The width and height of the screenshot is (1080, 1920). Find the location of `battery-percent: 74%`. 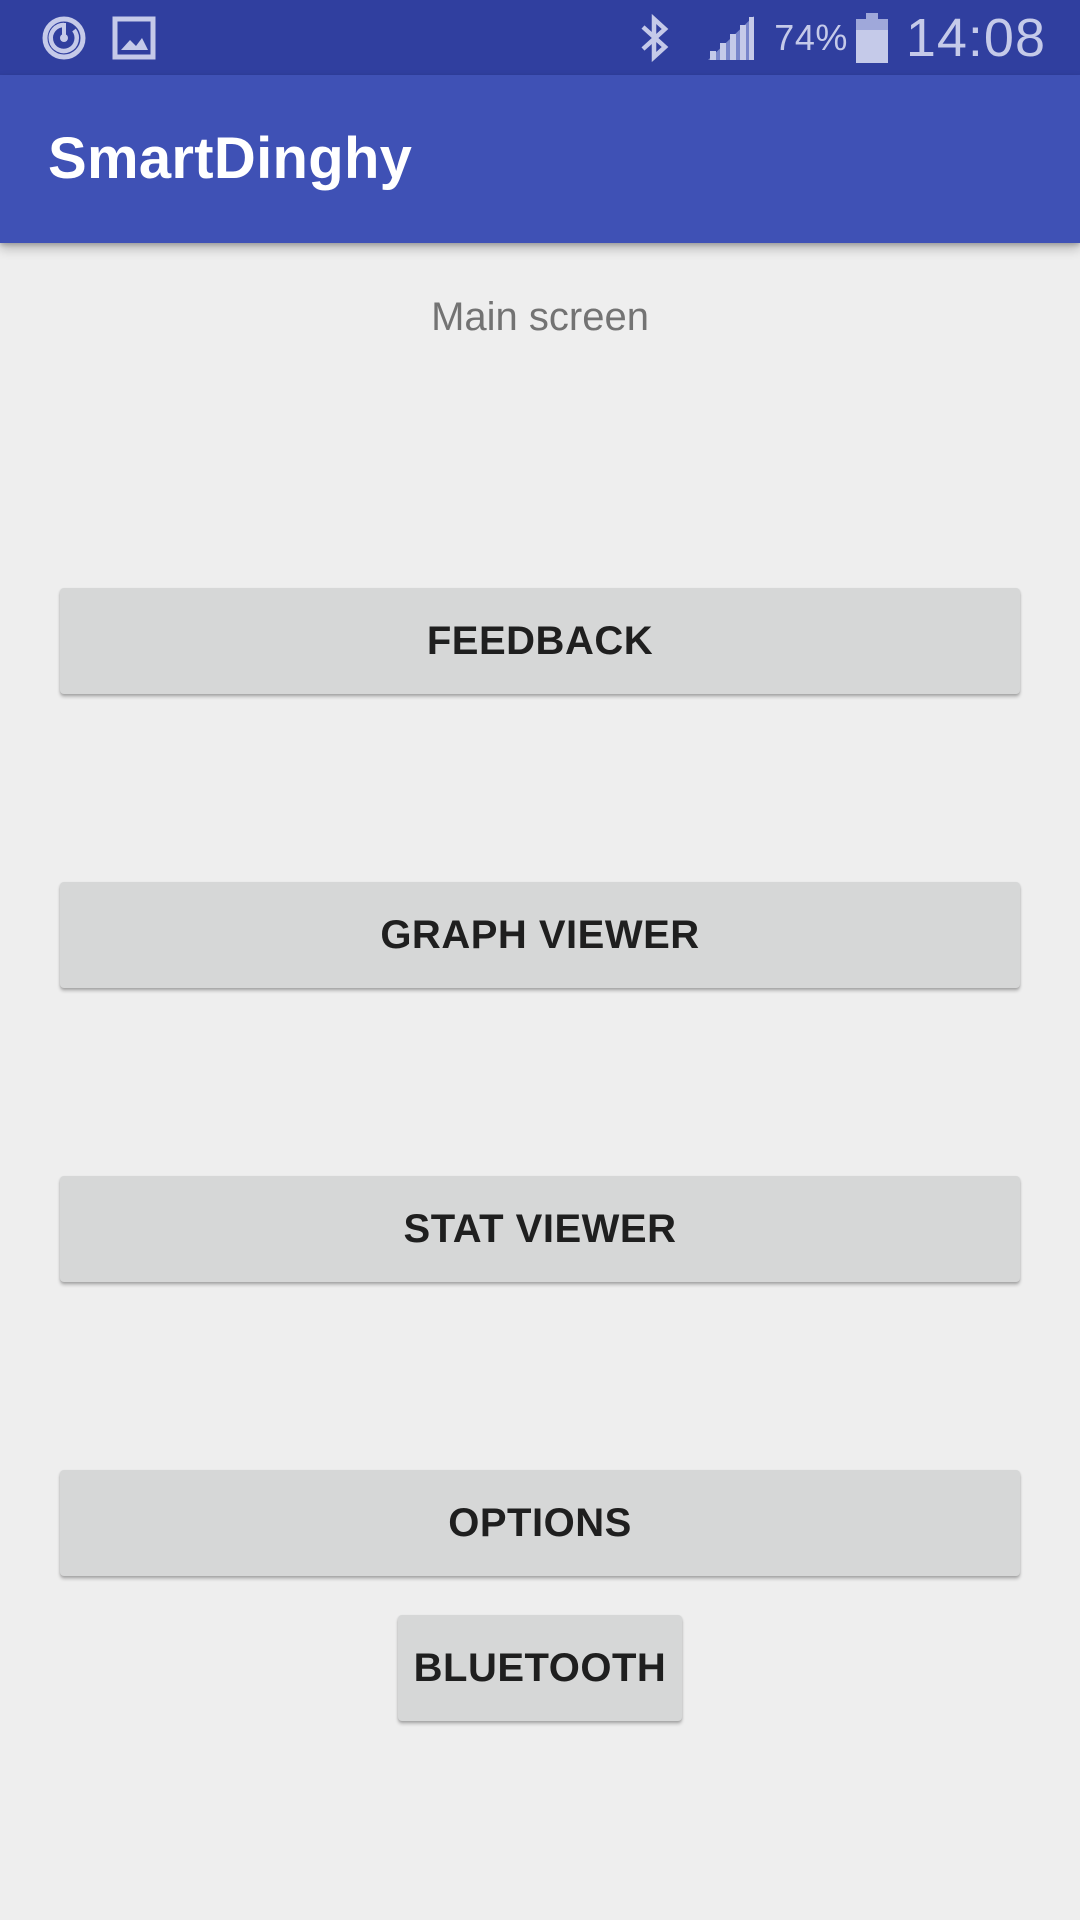

battery-percent: 74% is located at coordinates (811, 37).